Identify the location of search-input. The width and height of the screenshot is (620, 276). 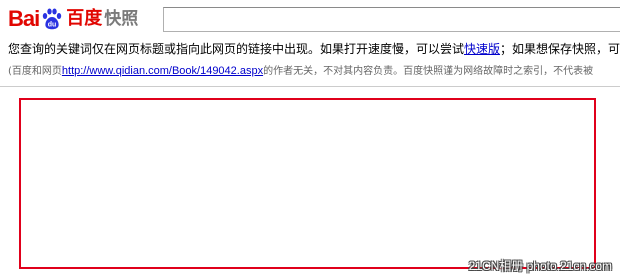
(391, 19).